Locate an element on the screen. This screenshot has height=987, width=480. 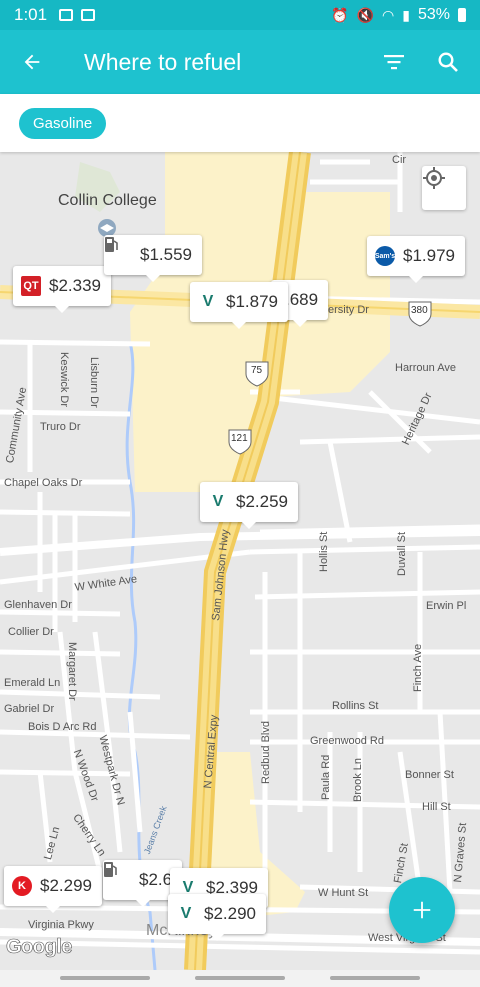
system-nav-bar is located at coordinates (240, 978).